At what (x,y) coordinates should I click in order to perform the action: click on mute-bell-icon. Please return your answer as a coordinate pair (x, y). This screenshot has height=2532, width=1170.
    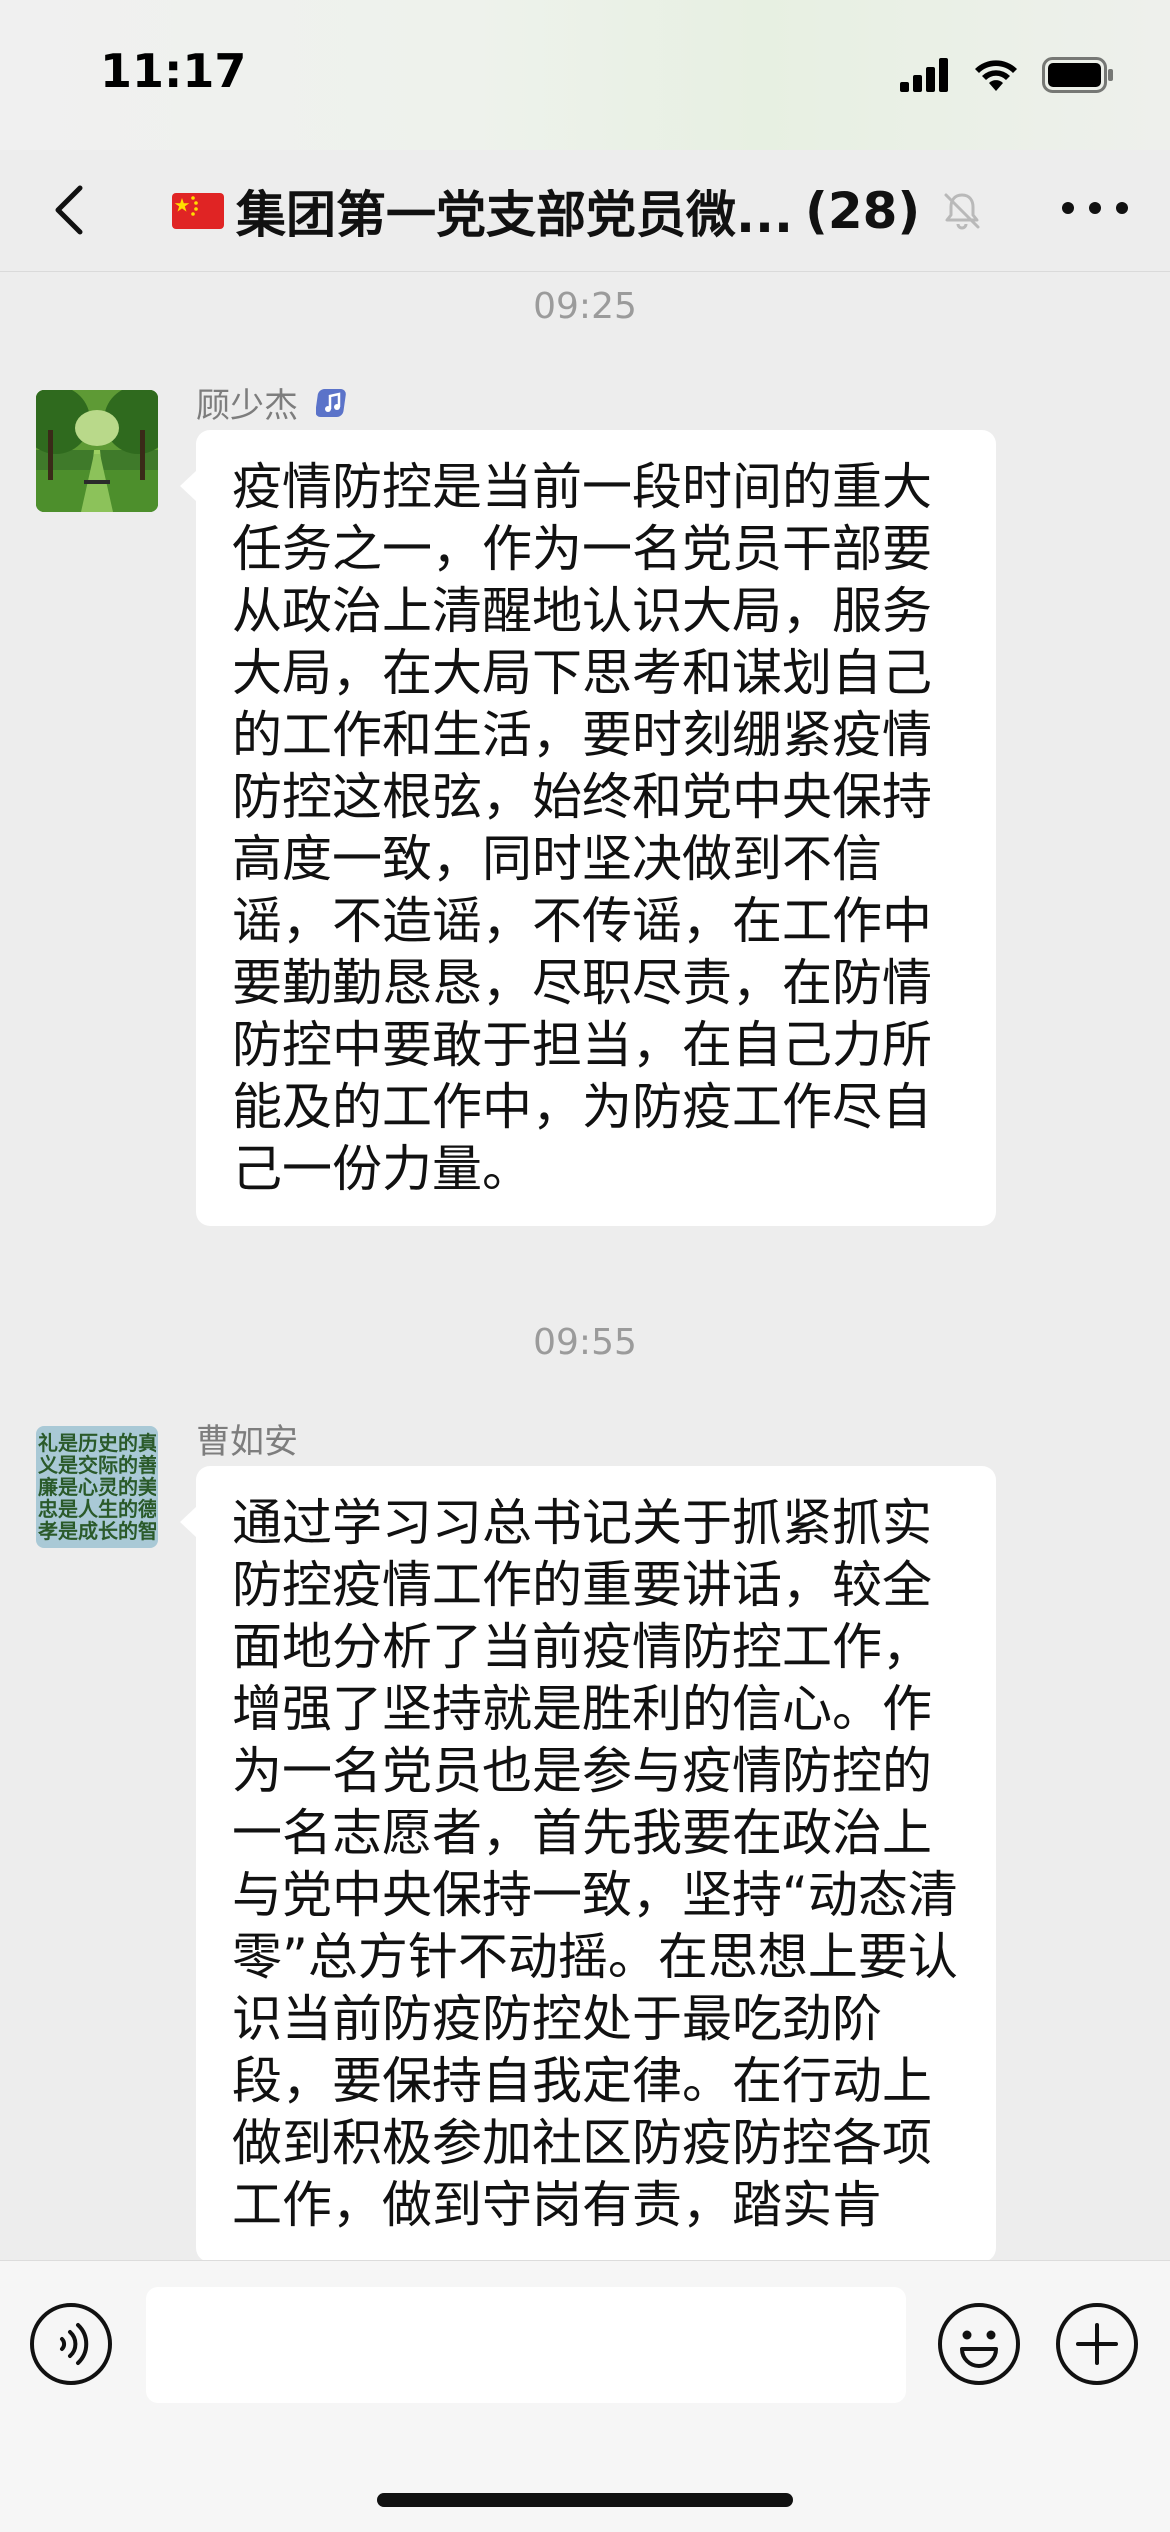
    Looking at the image, I should click on (962, 211).